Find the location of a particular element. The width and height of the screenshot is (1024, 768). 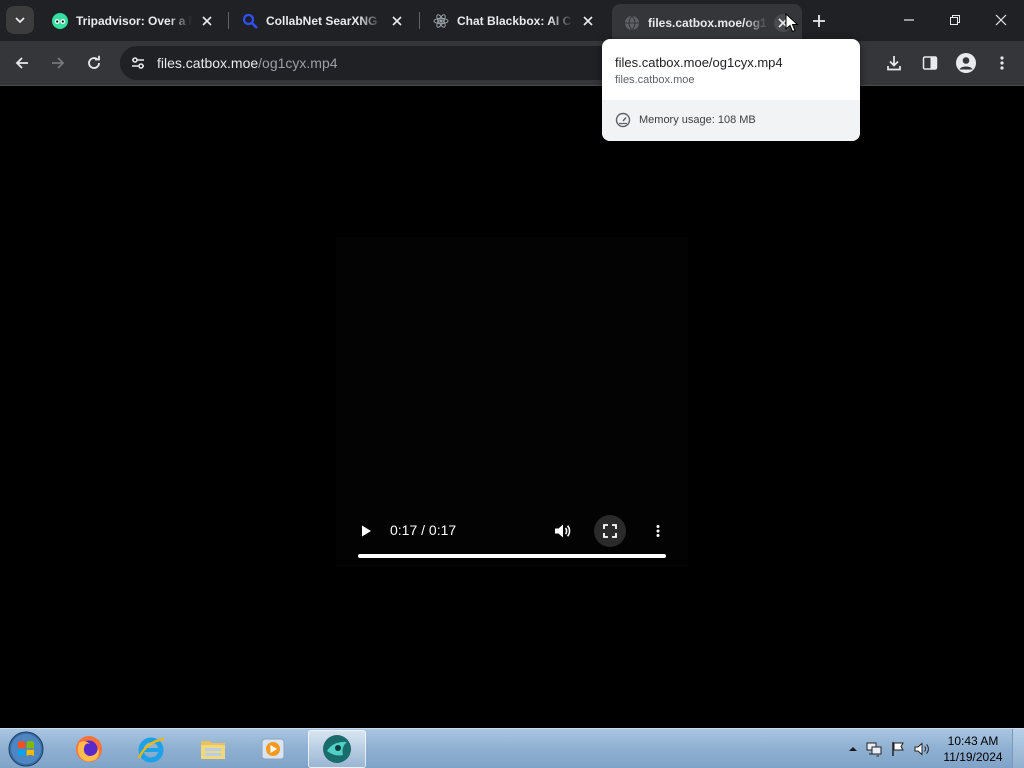

clock-date: 11/19/2024 is located at coordinates (973, 757).